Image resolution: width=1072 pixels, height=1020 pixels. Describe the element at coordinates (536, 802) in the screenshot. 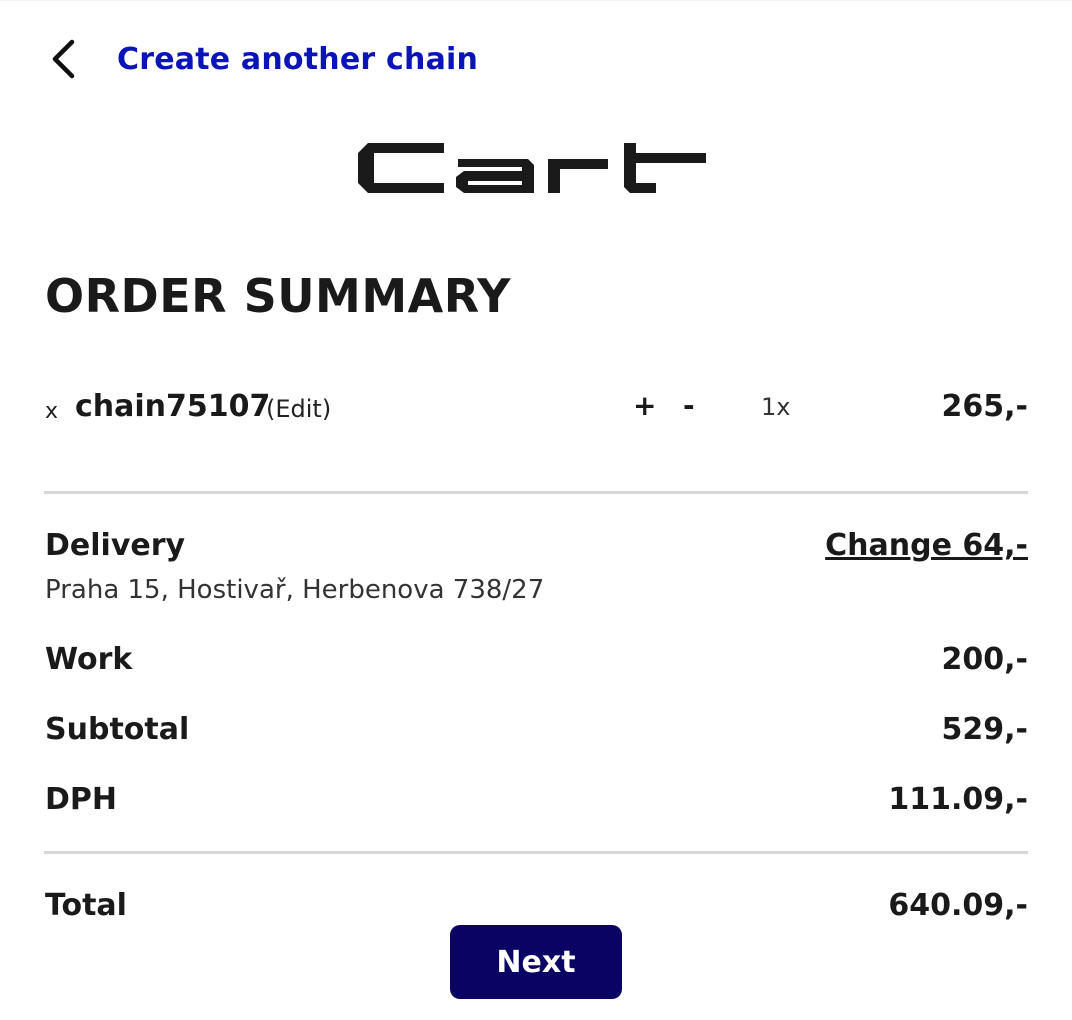

I see `dph-row: DPH 111.09,-` at that location.